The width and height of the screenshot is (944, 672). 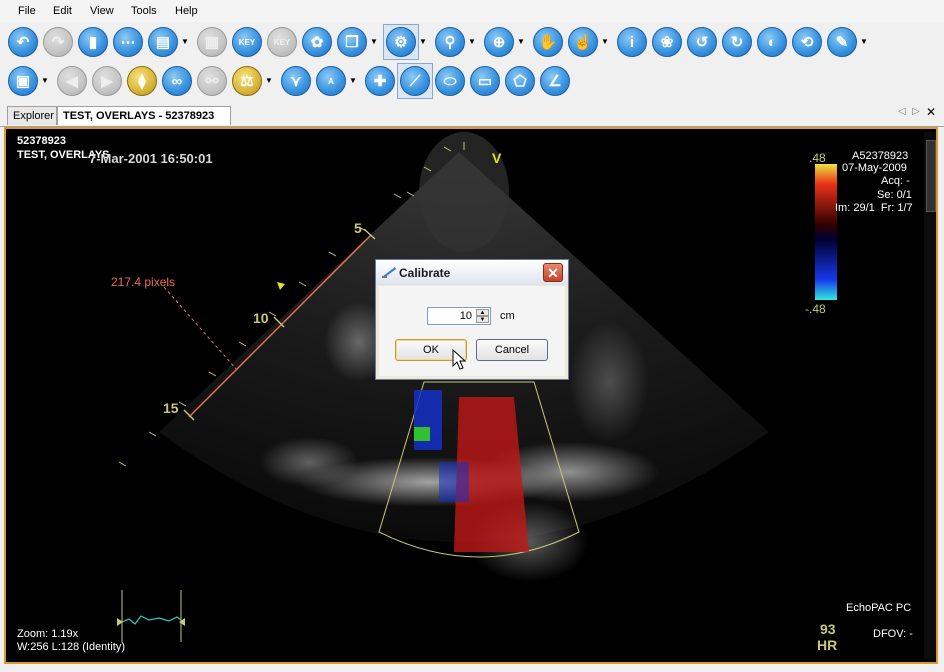 I want to click on cine-reel-icon: ✿, so click(x=317, y=42).